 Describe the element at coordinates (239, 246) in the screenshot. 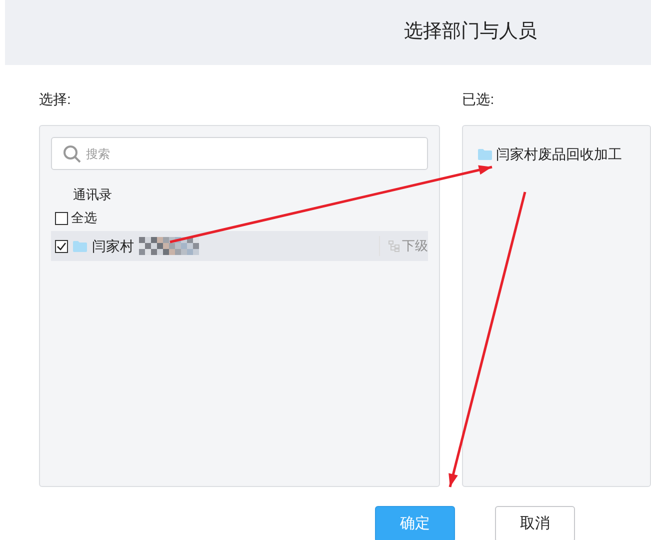

I see `list-row: 闫家村 下级` at that location.